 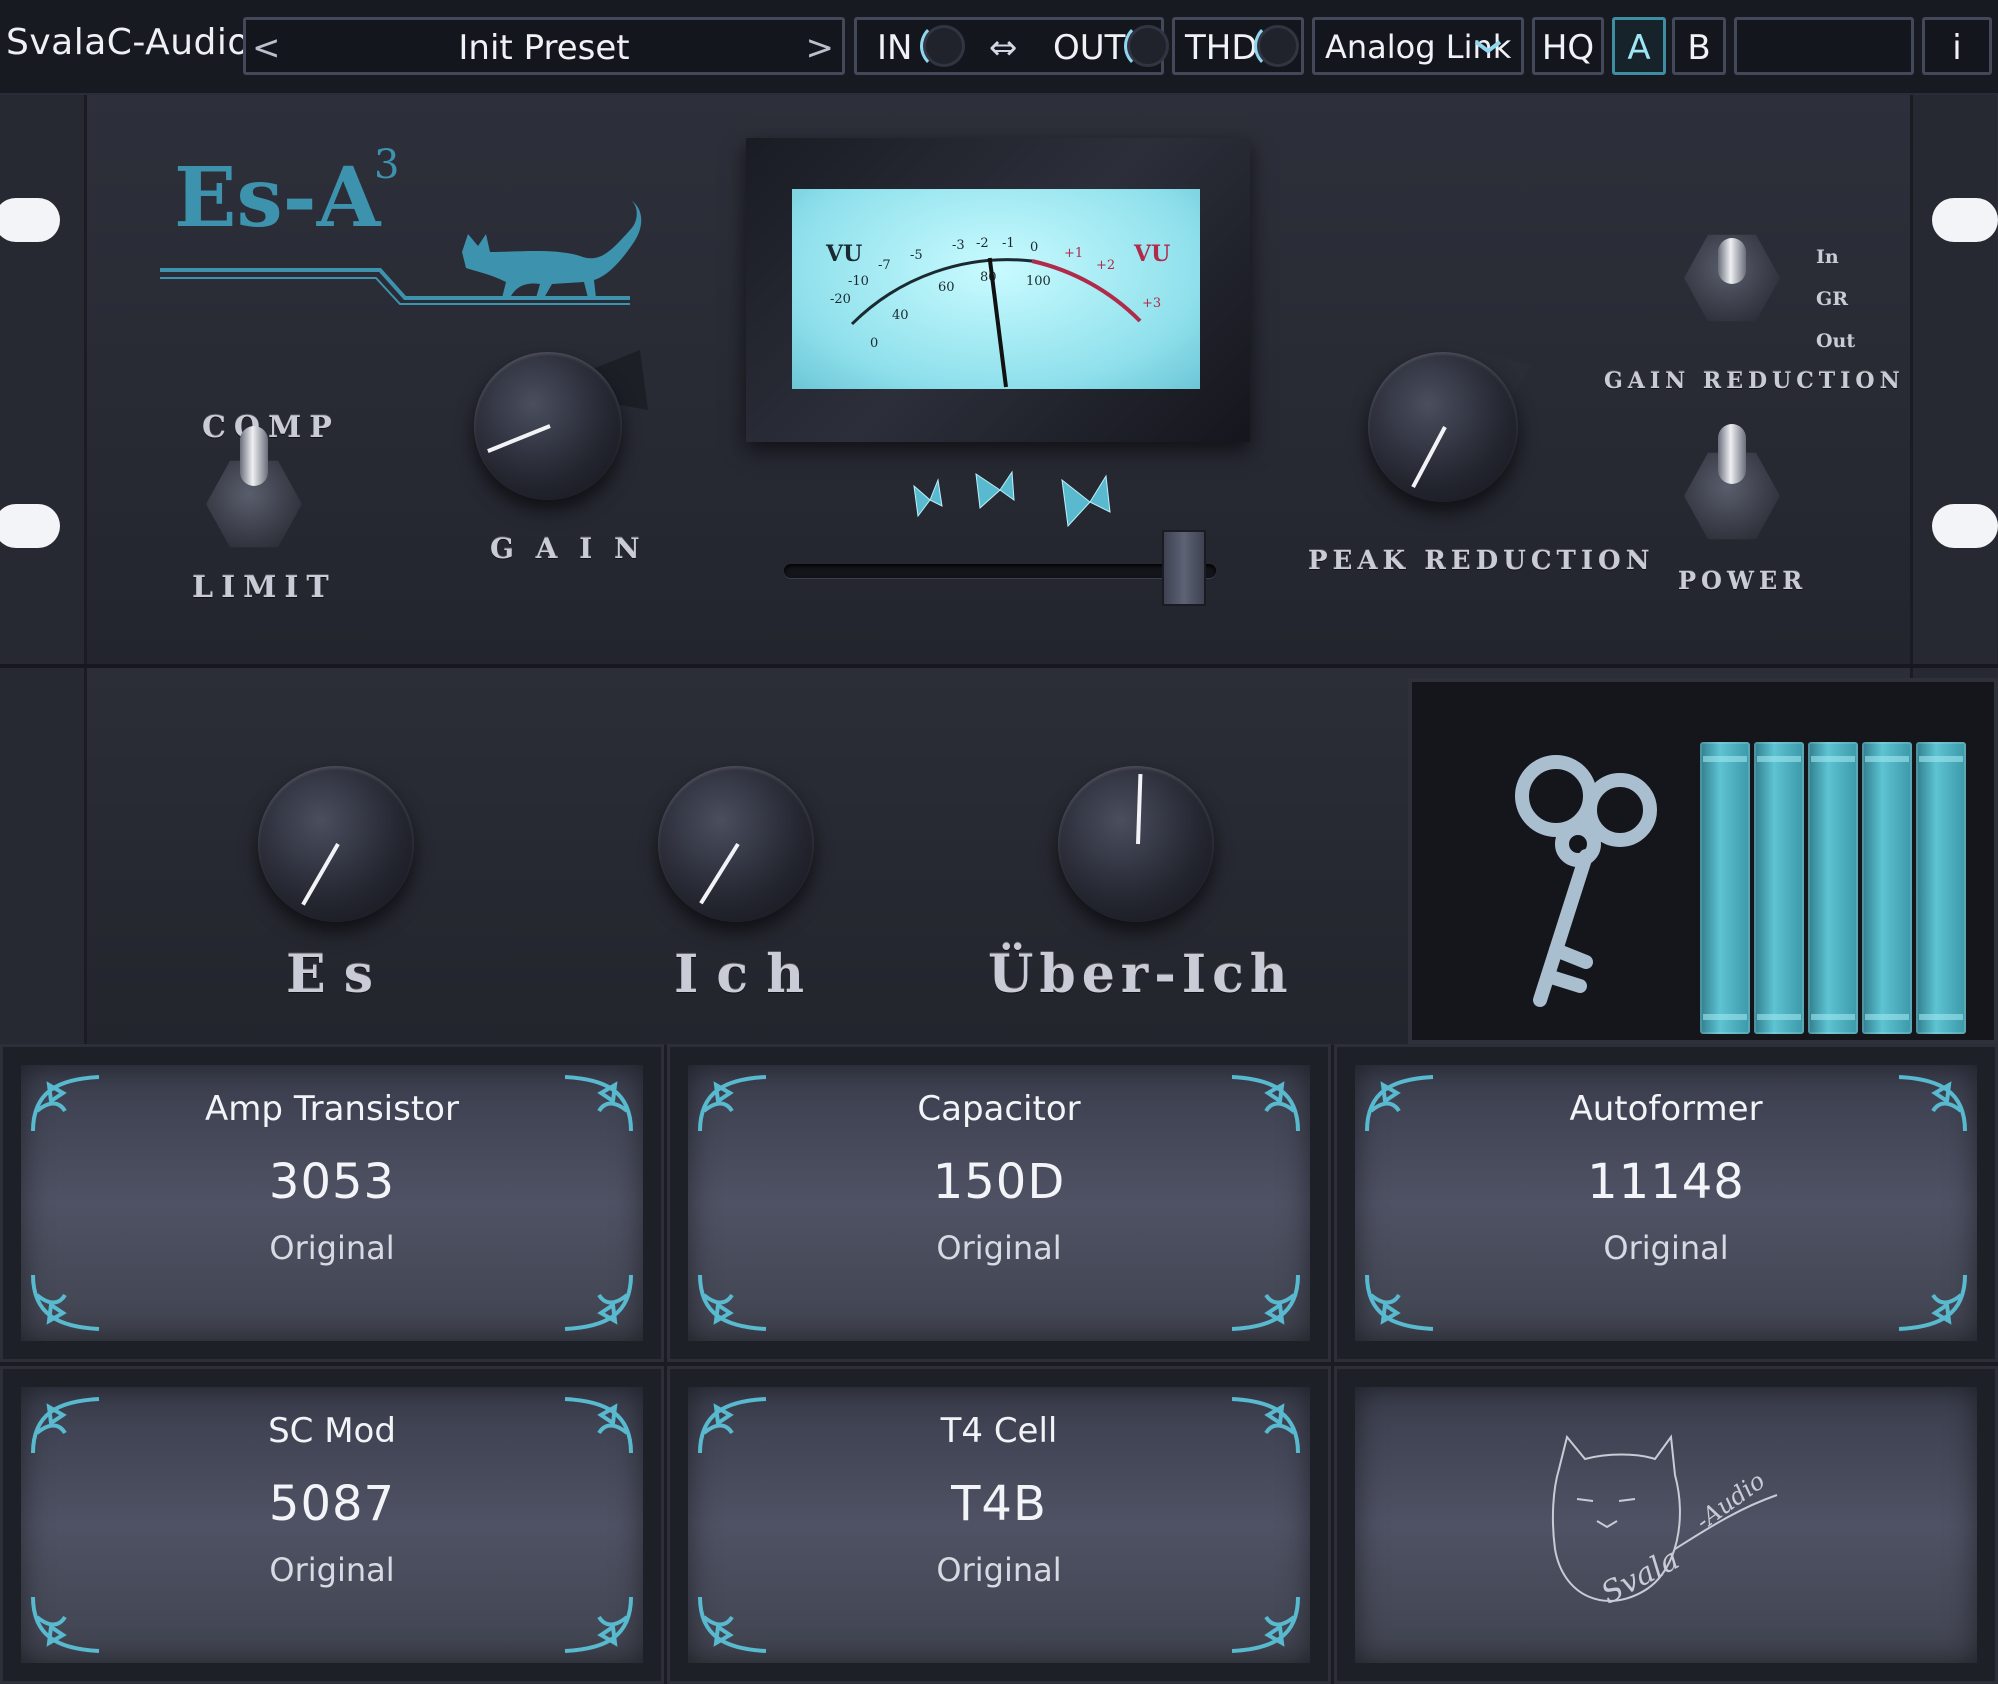 What do you see at coordinates (1184, 568) in the screenshot?
I see `mix-slider-thumb` at bounding box center [1184, 568].